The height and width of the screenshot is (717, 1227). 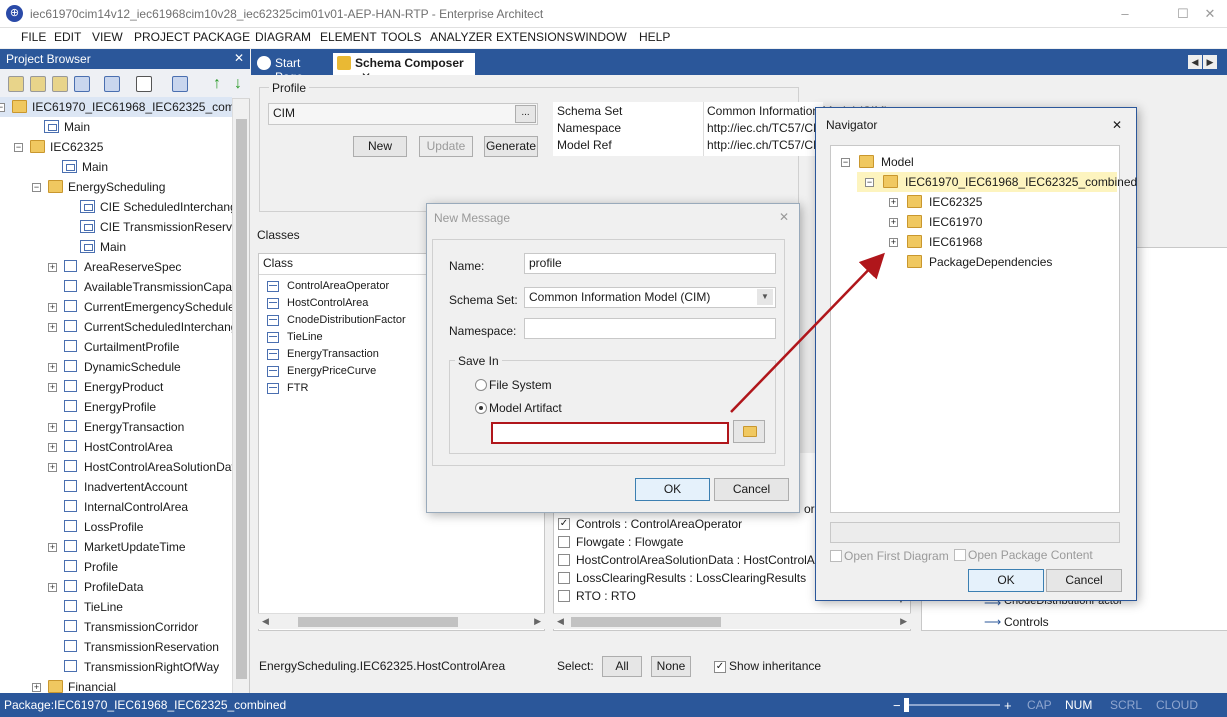 What do you see at coordinates (511, 146) in the screenshot?
I see `generate-button: Generate` at bounding box center [511, 146].